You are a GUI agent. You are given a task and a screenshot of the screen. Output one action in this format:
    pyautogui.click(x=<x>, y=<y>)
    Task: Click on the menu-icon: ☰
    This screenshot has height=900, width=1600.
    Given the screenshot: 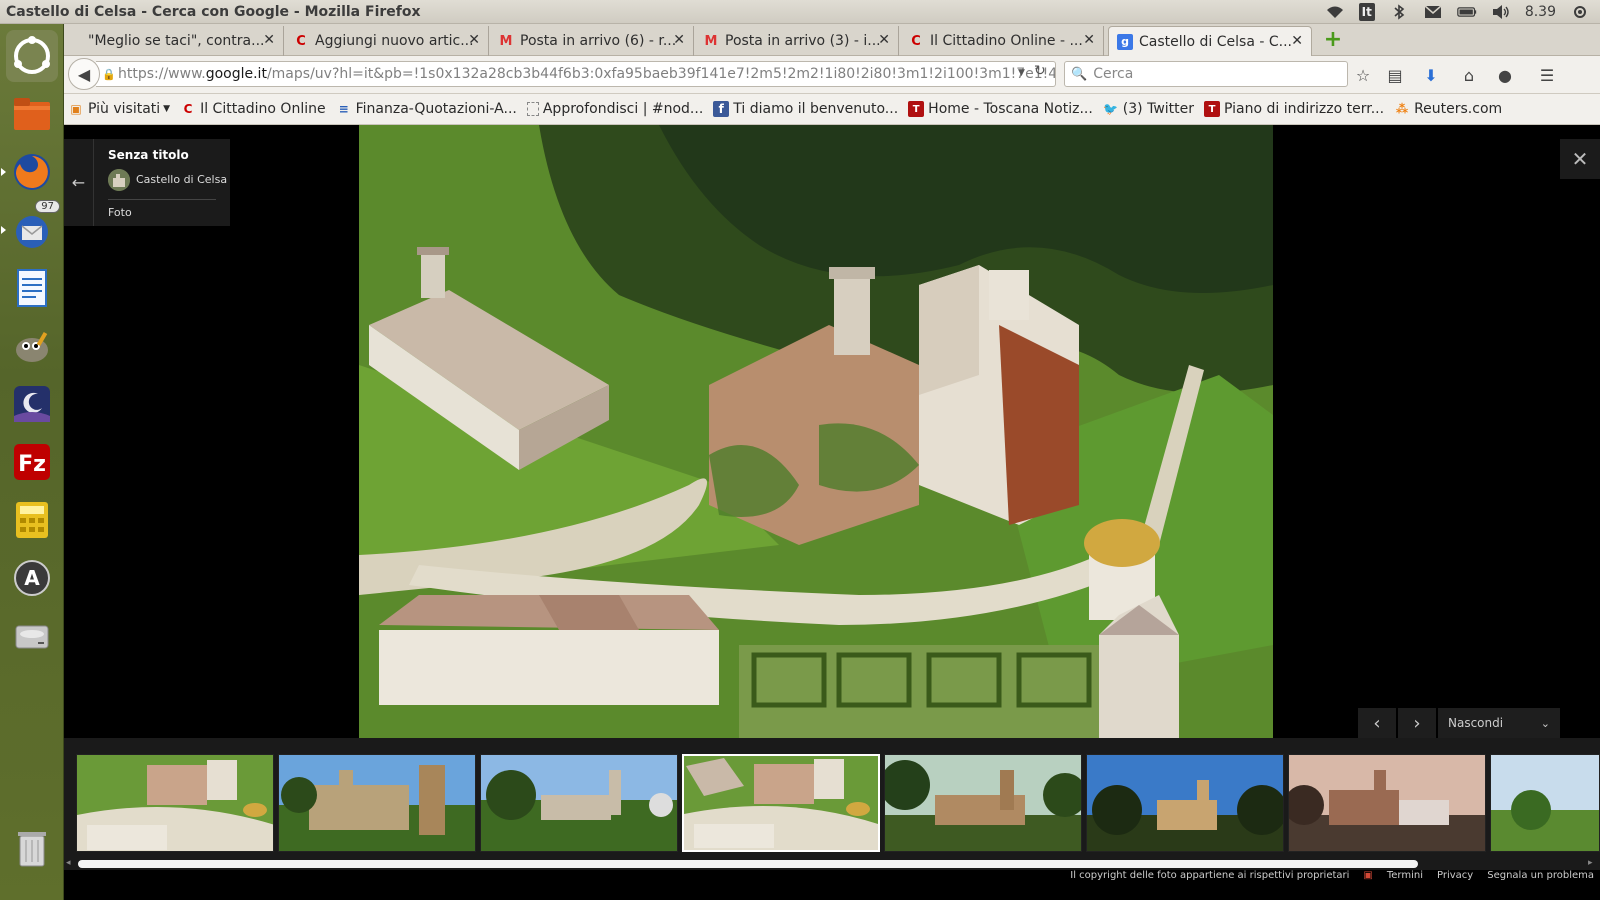 What is the action you would take?
    pyautogui.click(x=1547, y=75)
    